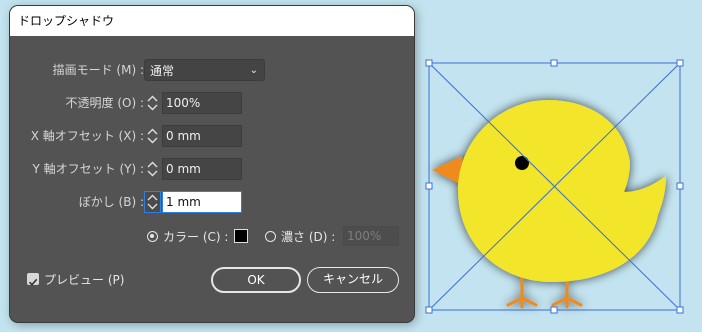  I want to click on darkness-radio, so click(270, 236).